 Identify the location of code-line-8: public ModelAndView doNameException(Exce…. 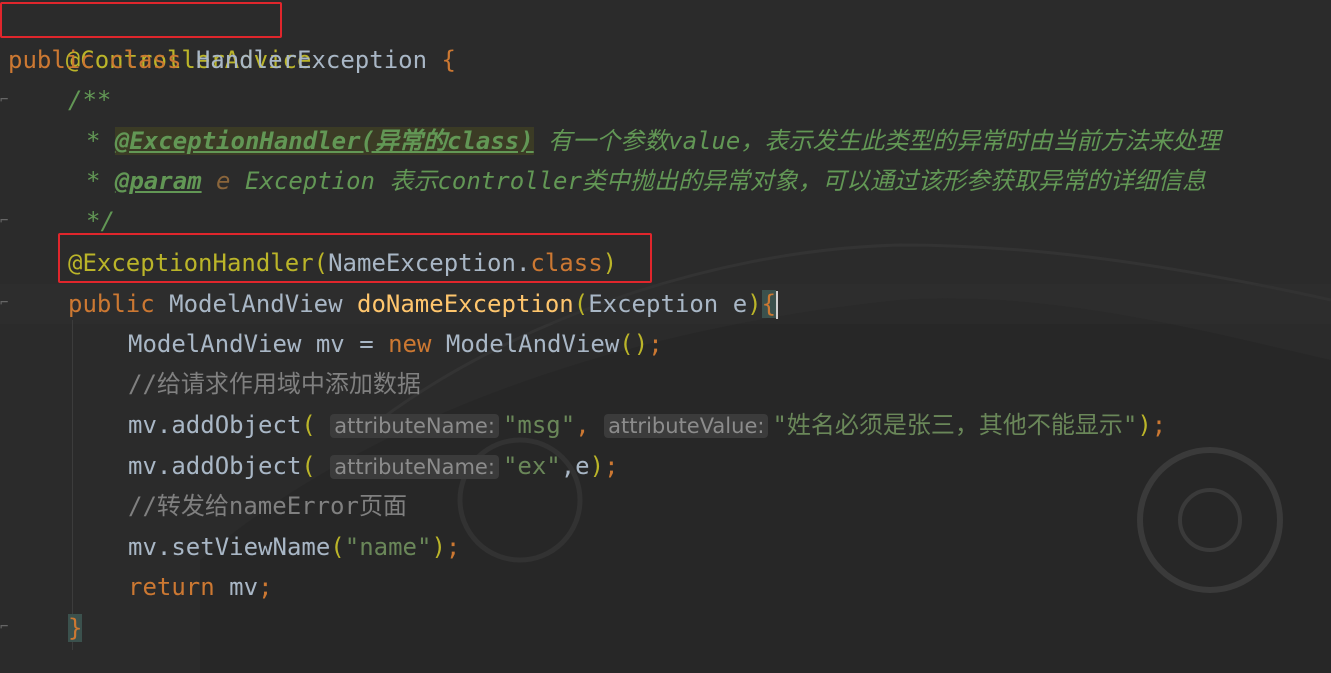
(423, 304).